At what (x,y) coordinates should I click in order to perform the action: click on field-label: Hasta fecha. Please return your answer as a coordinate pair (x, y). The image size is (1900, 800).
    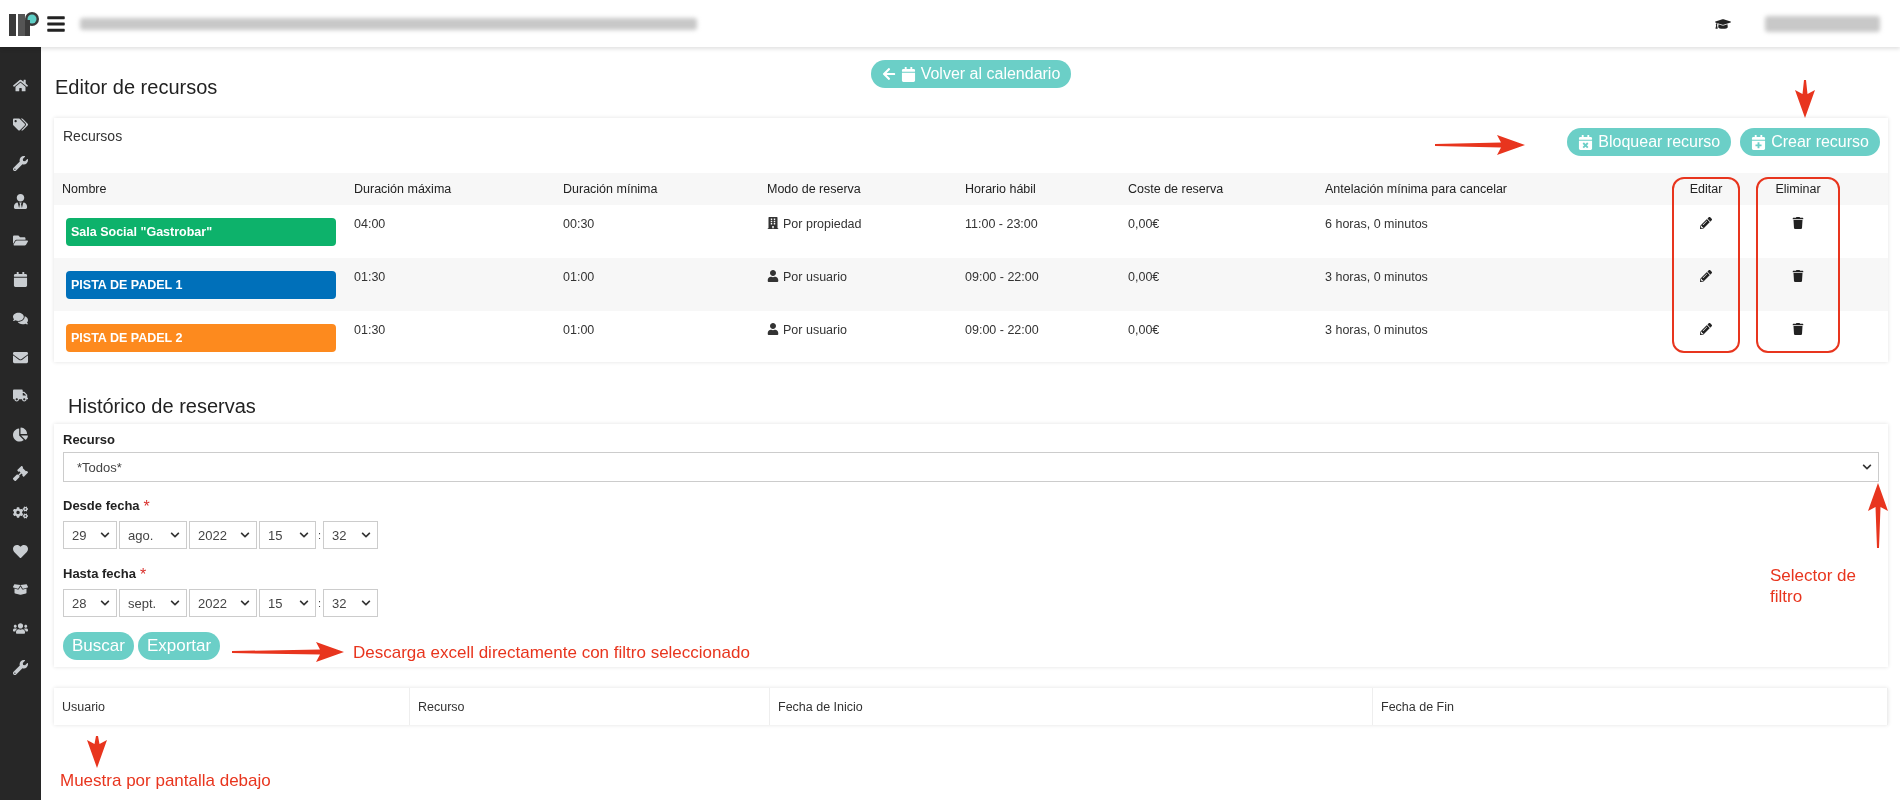
    Looking at the image, I should click on (99, 574).